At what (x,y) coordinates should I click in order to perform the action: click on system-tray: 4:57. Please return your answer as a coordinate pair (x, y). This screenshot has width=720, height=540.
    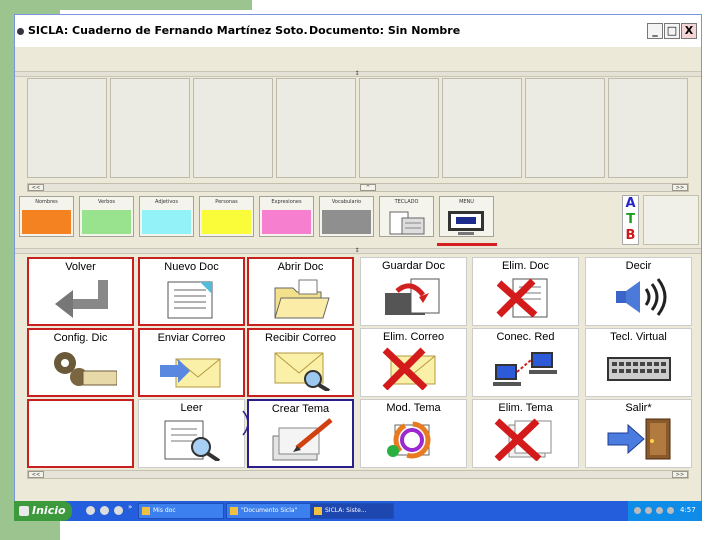
    Looking at the image, I should click on (665, 511).